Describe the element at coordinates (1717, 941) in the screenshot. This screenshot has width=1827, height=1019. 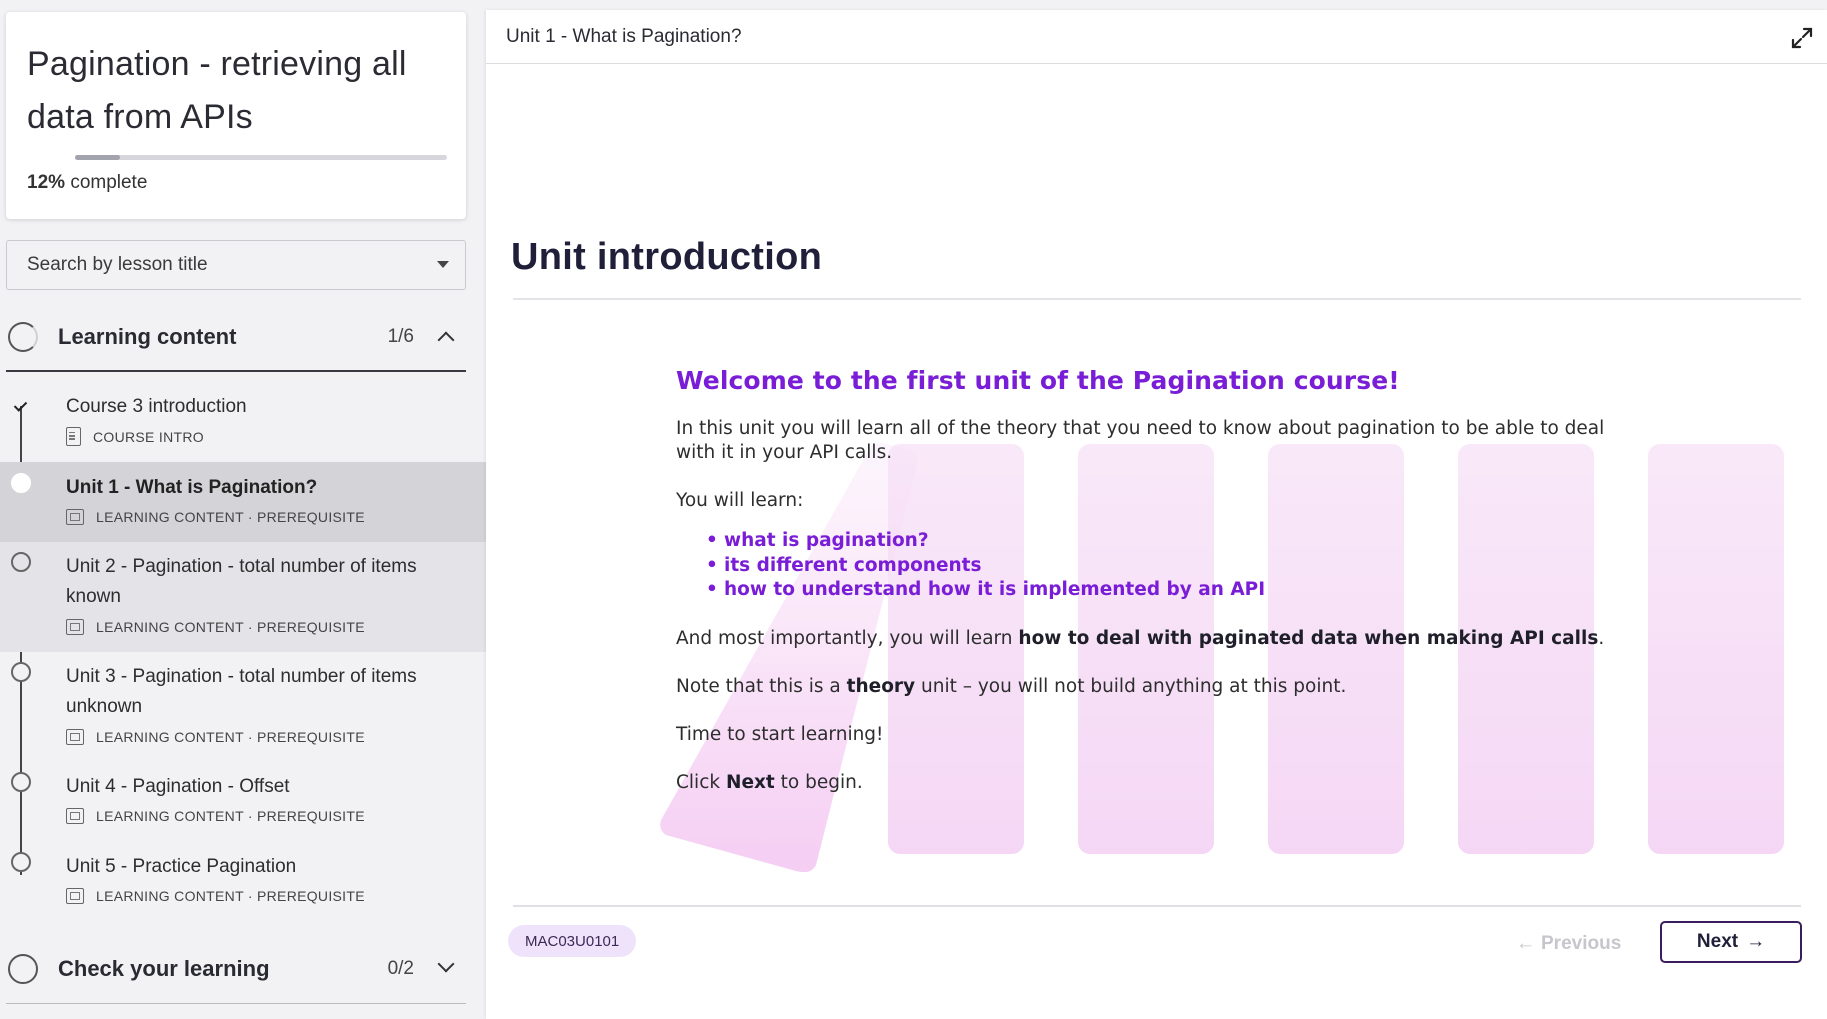
I see `next-label: Next` at that location.